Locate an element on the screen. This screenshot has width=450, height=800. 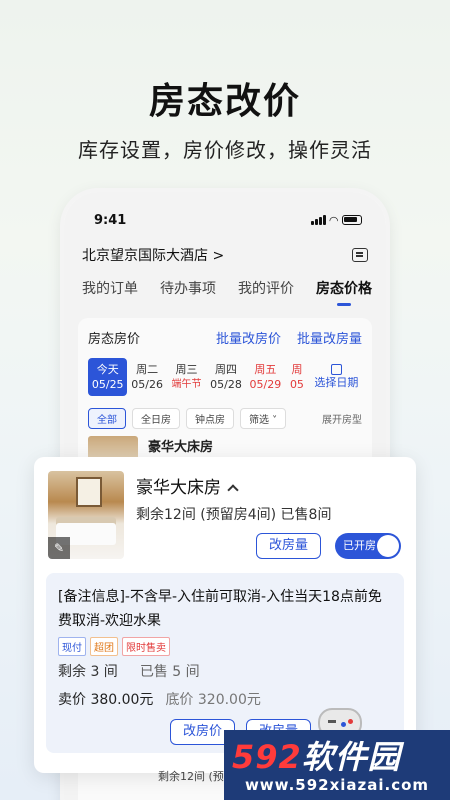
edit-photo-icon: ✎ is located at coordinates (59, 548).